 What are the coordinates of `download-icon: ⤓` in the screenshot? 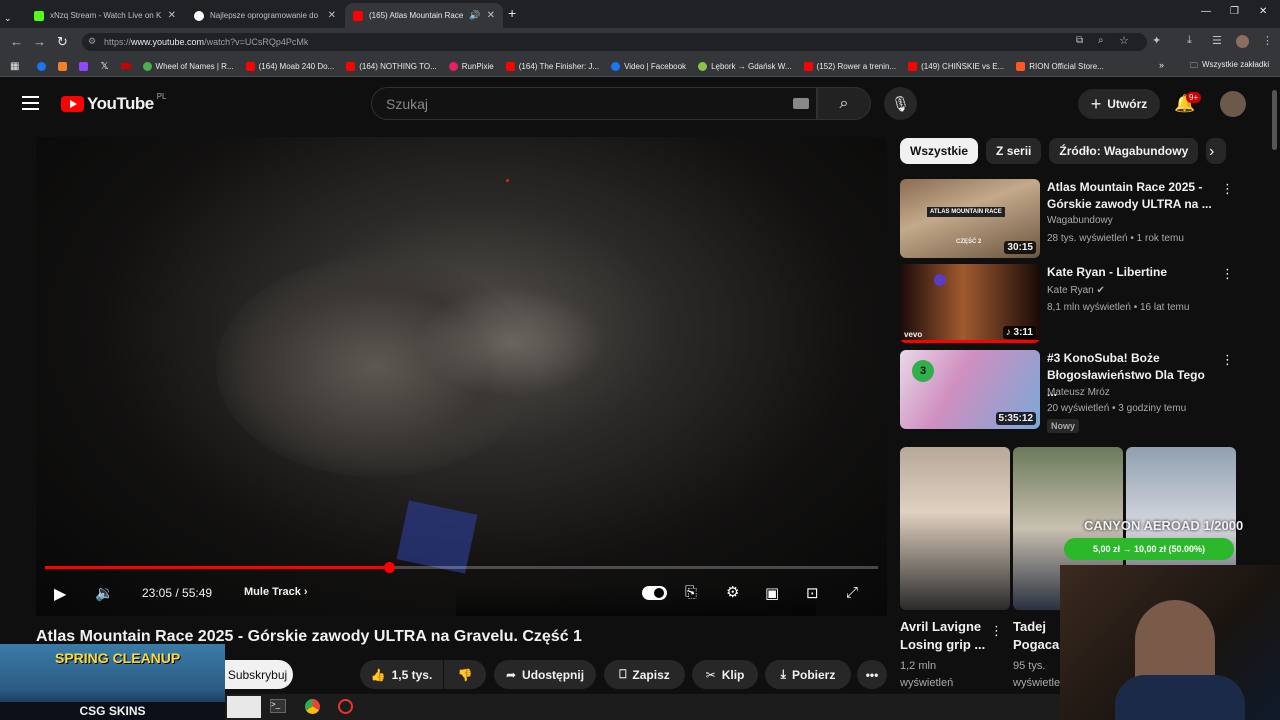 It's located at (1189, 40).